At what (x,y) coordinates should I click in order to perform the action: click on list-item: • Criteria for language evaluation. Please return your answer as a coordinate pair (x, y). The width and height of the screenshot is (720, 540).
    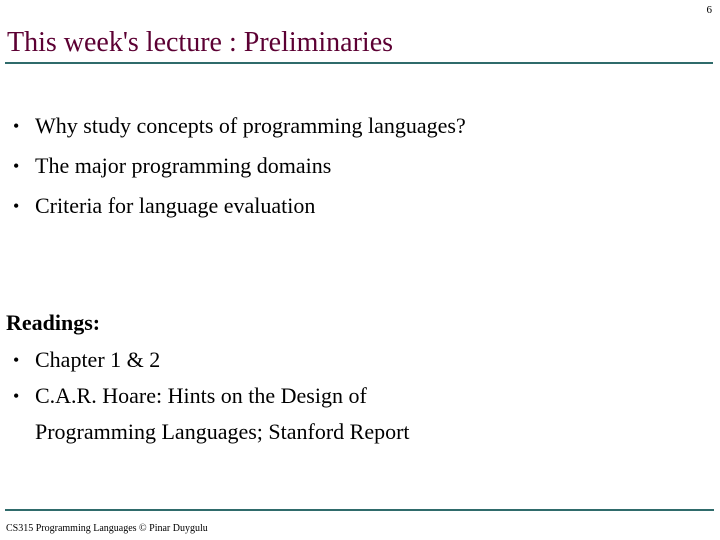
    Looking at the image, I should click on (336, 206).